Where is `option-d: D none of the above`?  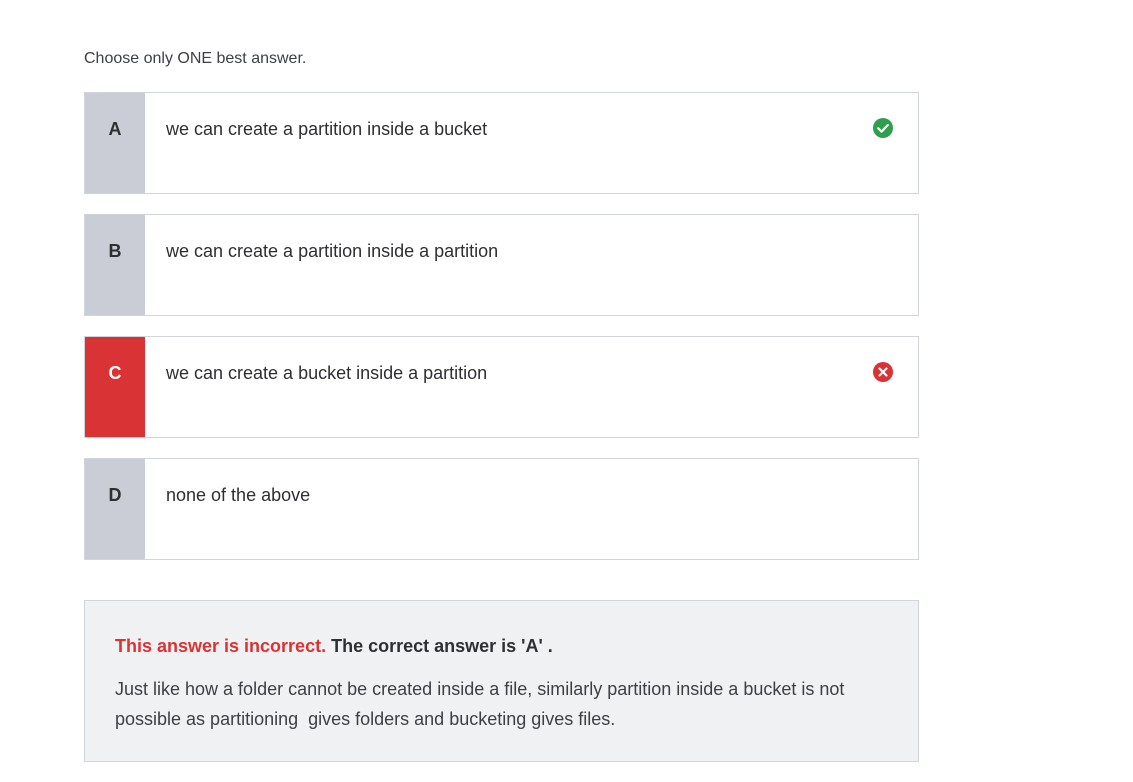 option-d: D none of the above is located at coordinates (501, 509).